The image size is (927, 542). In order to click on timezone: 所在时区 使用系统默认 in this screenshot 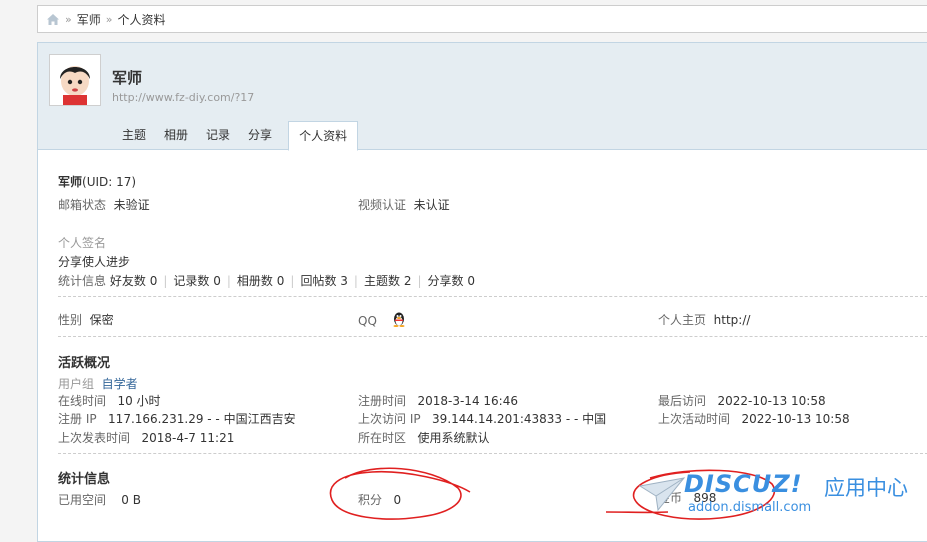, I will do `click(423, 437)`.